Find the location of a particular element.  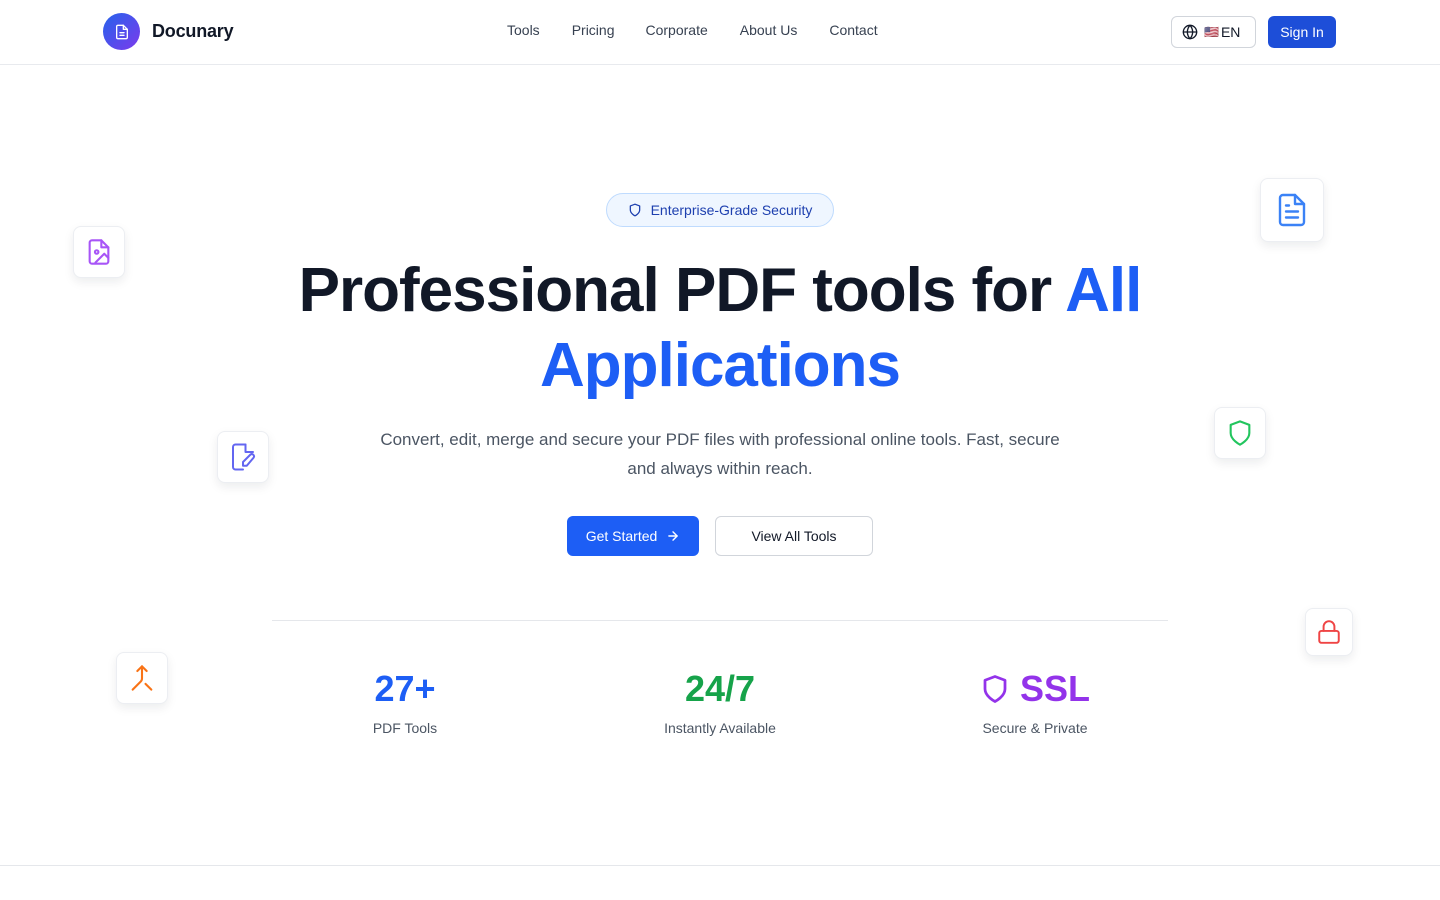

headline-accent-all: All is located at coordinates (1103, 290).